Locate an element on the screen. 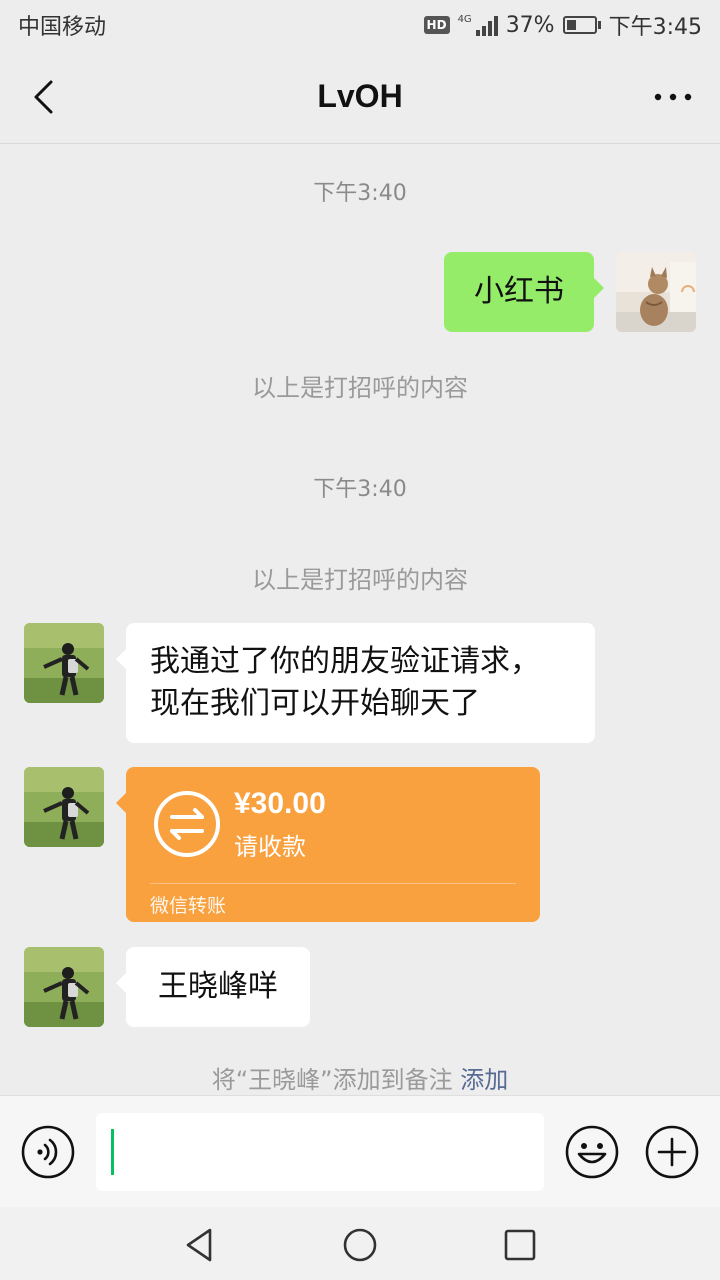  input-bar is located at coordinates (360, 1151).